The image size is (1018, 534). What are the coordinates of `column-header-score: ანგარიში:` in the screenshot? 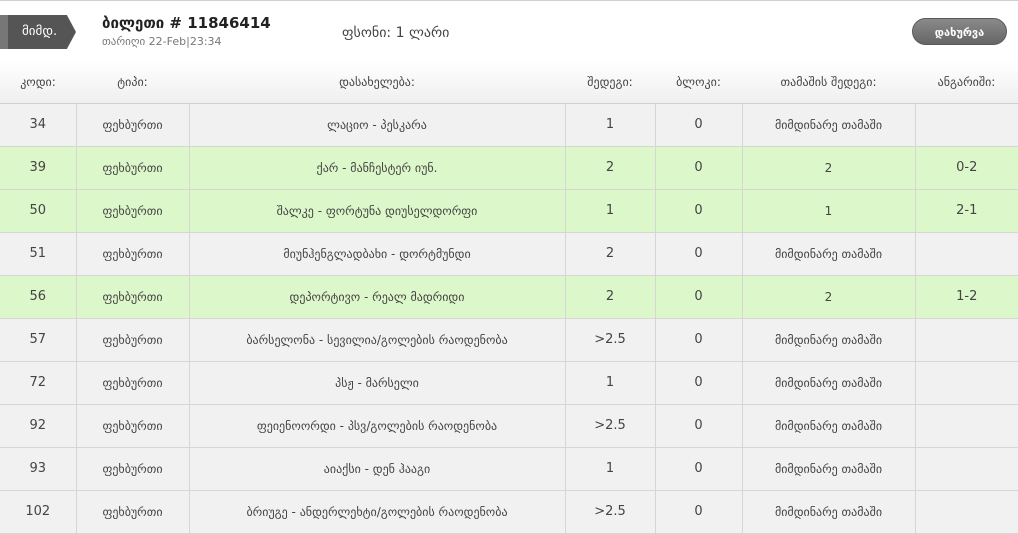 It's located at (966, 82).